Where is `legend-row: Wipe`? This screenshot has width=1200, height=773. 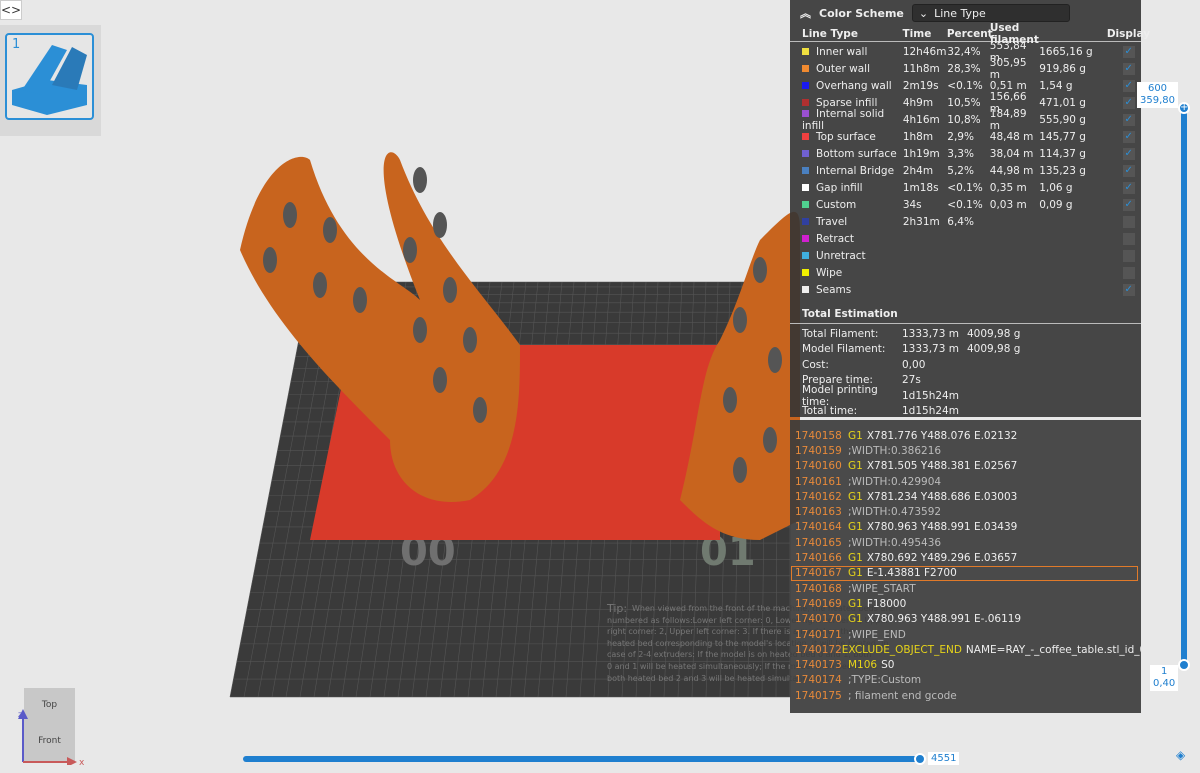 legend-row: Wipe is located at coordinates (965, 272).